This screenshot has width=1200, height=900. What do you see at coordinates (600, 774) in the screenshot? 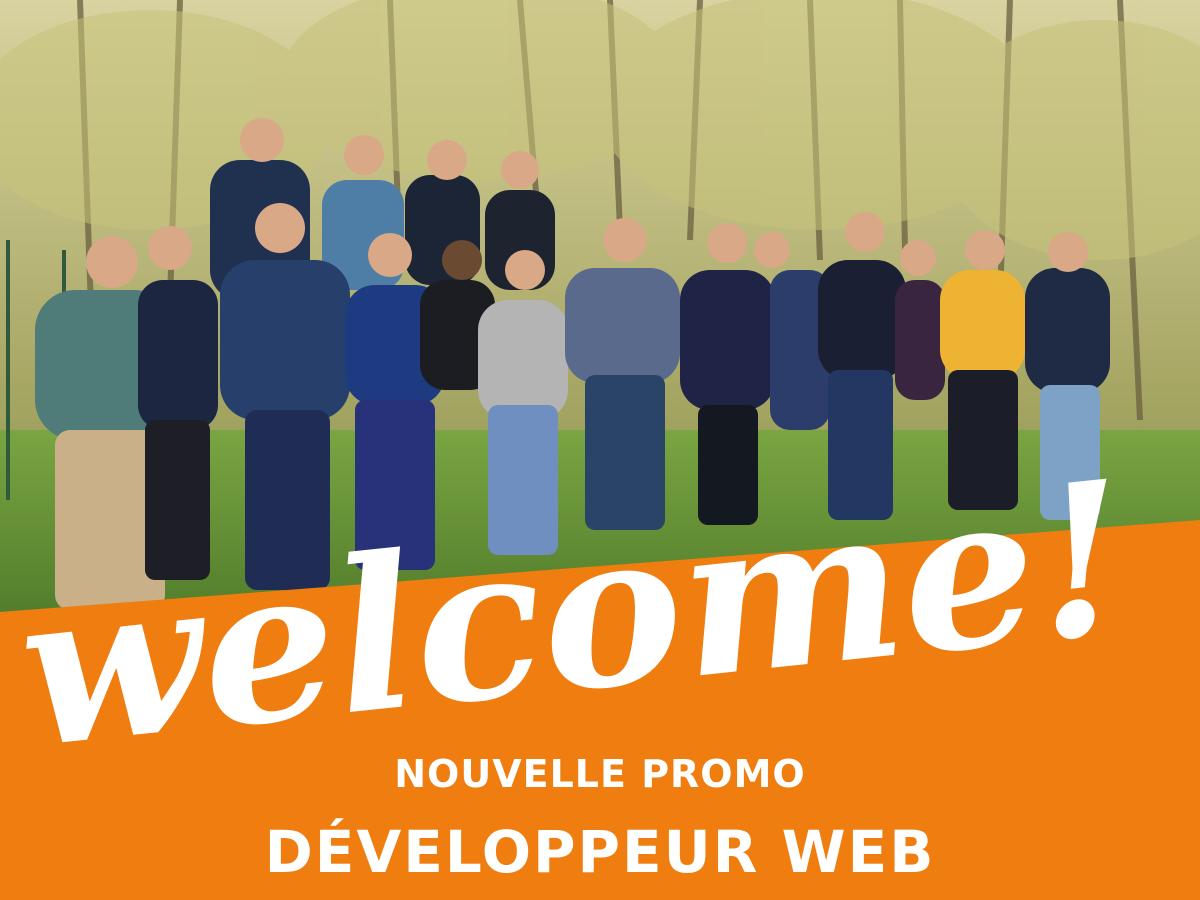
I see `promo-subtitle: NOUVELLE PROMO` at bounding box center [600, 774].